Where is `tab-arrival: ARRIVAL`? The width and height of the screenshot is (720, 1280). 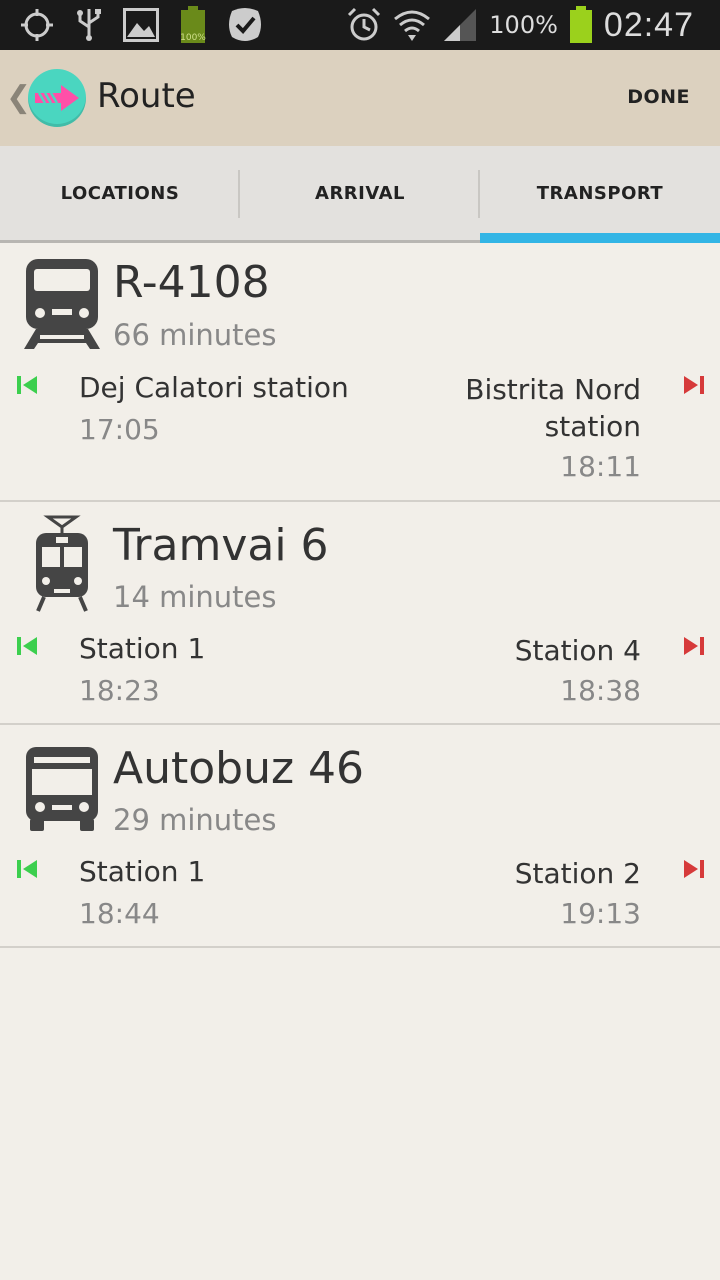
tab-arrival: ARRIVAL is located at coordinates (360, 193).